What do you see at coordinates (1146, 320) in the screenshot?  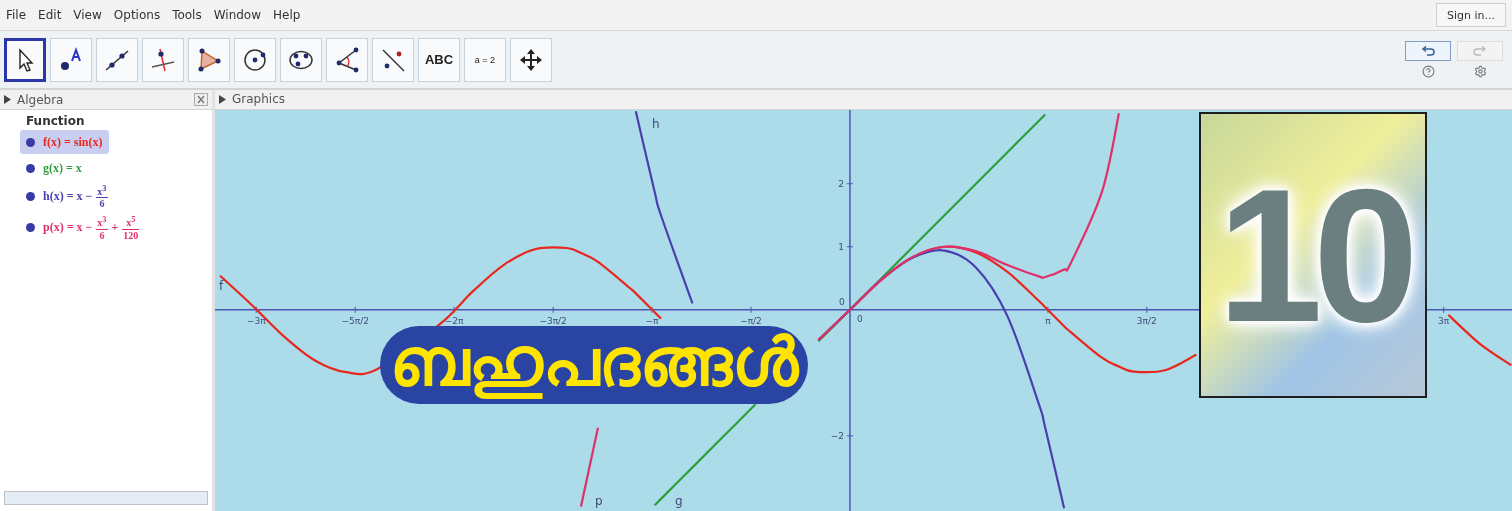 I see `x-tick-label: 3π/2` at bounding box center [1146, 320].